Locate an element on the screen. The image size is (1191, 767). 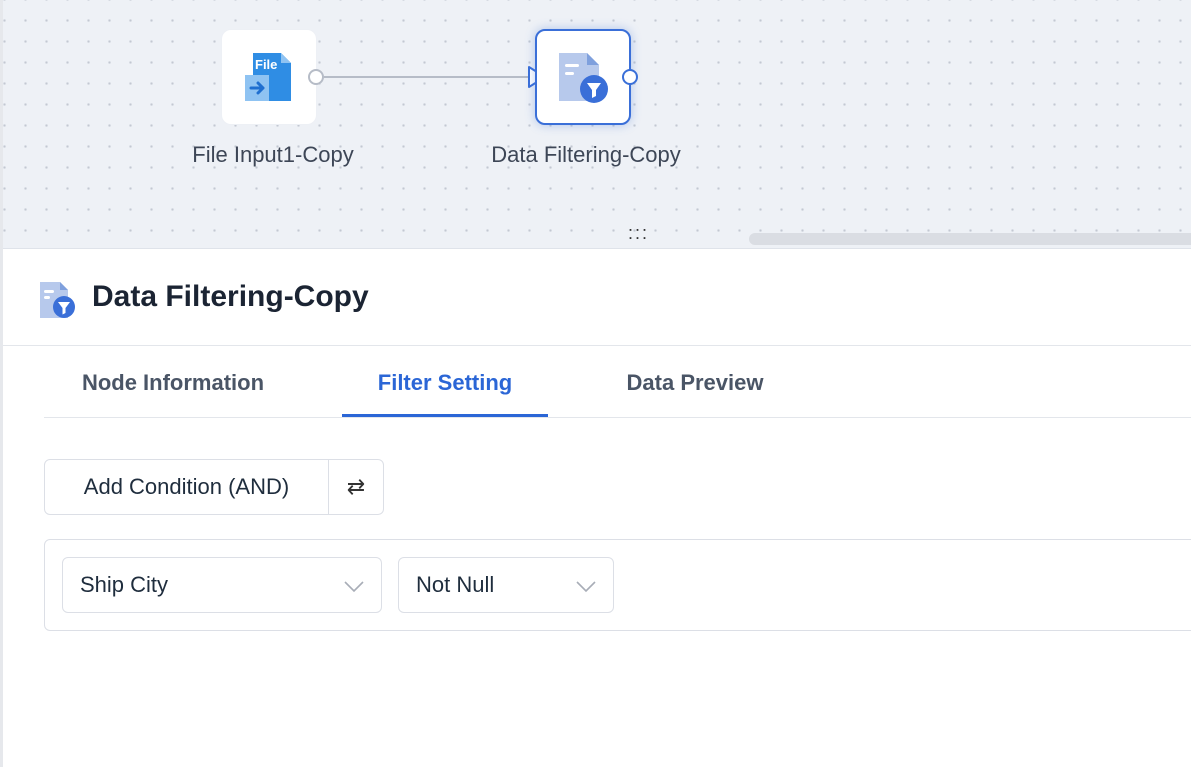
node-file-input: File is located at coordinates (269, 77).